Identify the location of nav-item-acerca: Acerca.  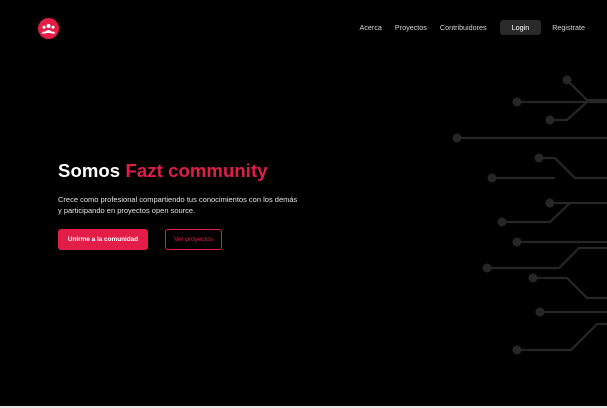
(371, 27).